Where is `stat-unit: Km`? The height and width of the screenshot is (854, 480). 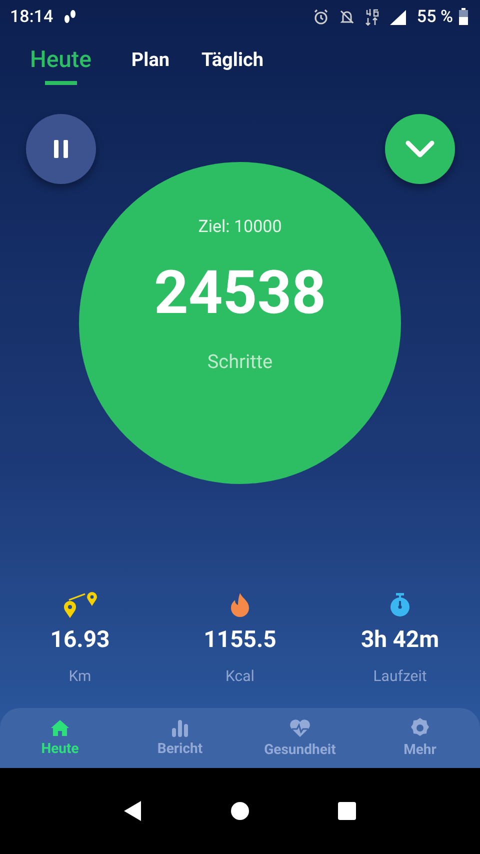
stat-unit: Km is located at coordinates (80, 676).